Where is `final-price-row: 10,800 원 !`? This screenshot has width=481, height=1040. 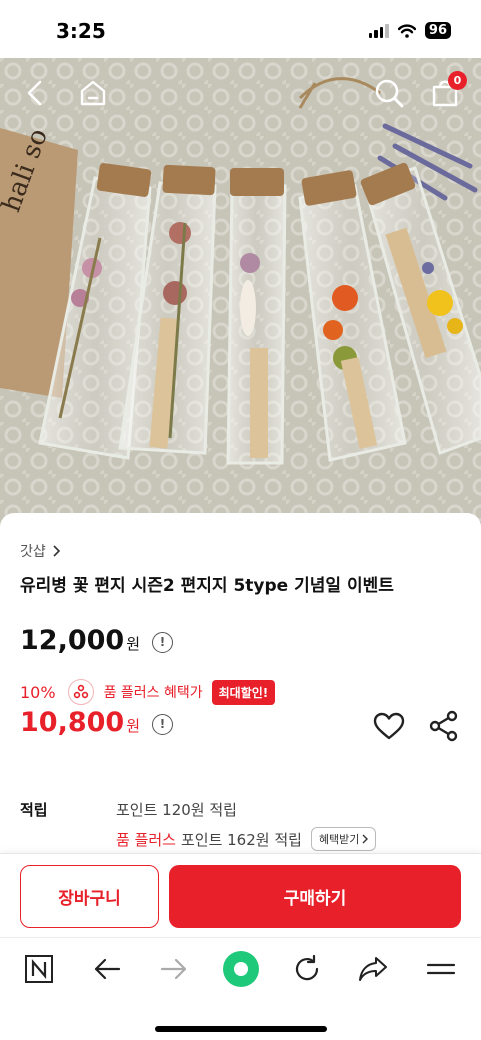
final-price-row: 10,800 원 ! is located at coordinates (97, 722).